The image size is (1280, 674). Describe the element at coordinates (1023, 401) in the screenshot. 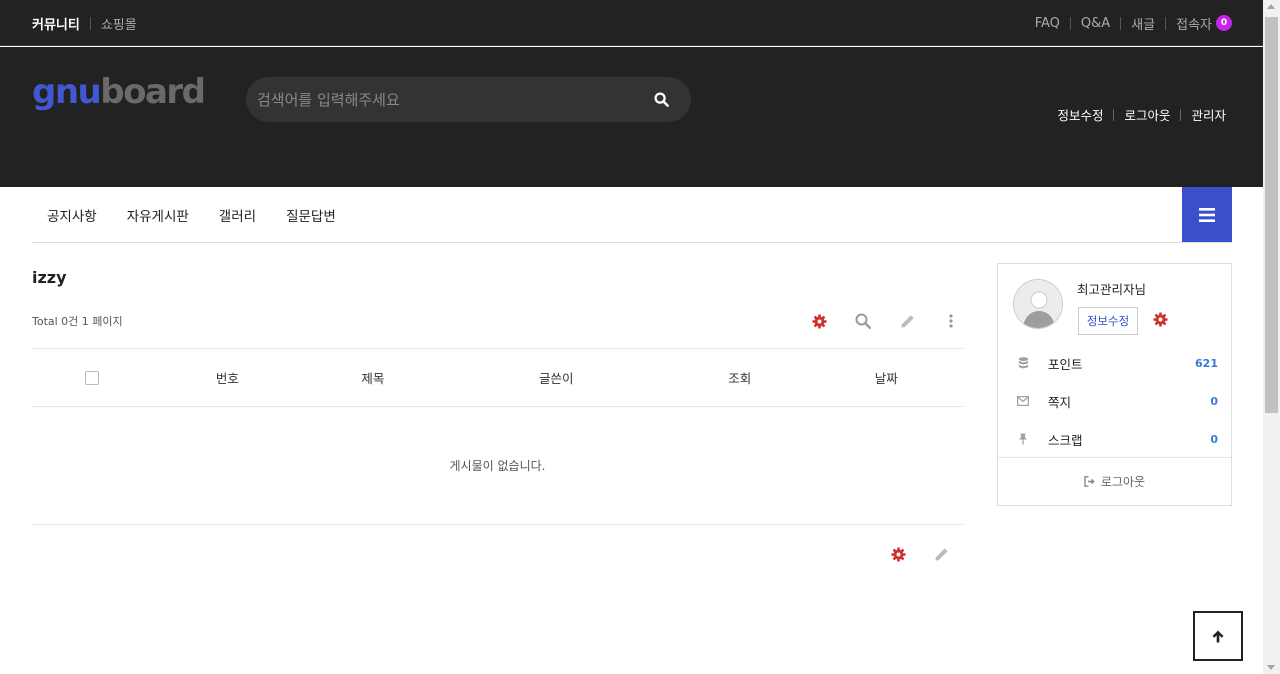

I see `envelope-icon` at that location.